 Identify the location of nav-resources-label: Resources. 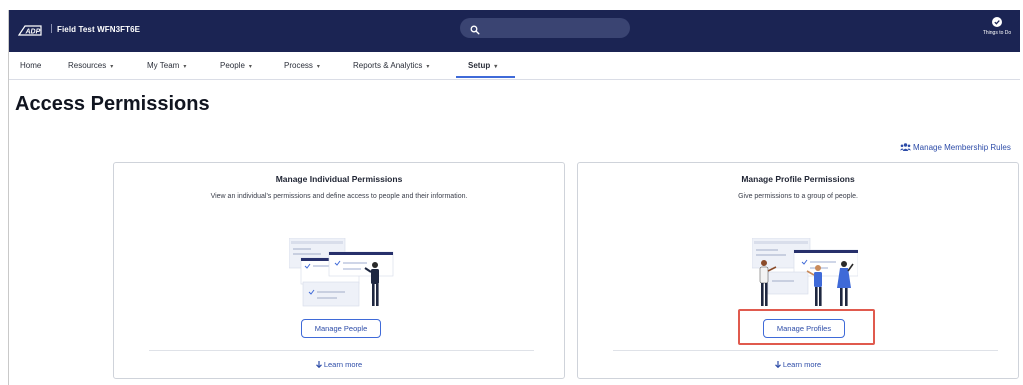
(87, 65).